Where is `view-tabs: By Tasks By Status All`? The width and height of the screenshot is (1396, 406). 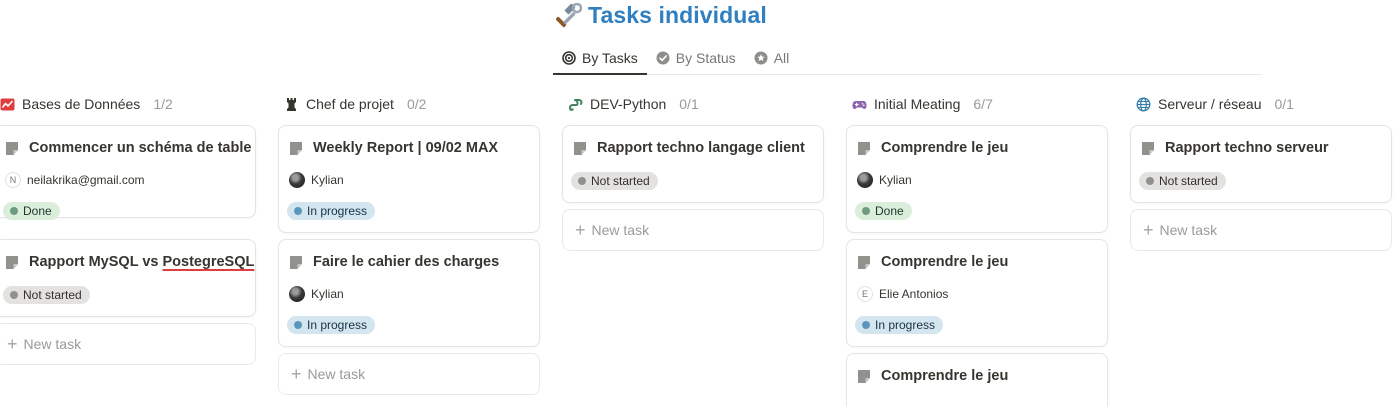
view-tabs: By Tasks By Status All is located at coordinates (907, 58).